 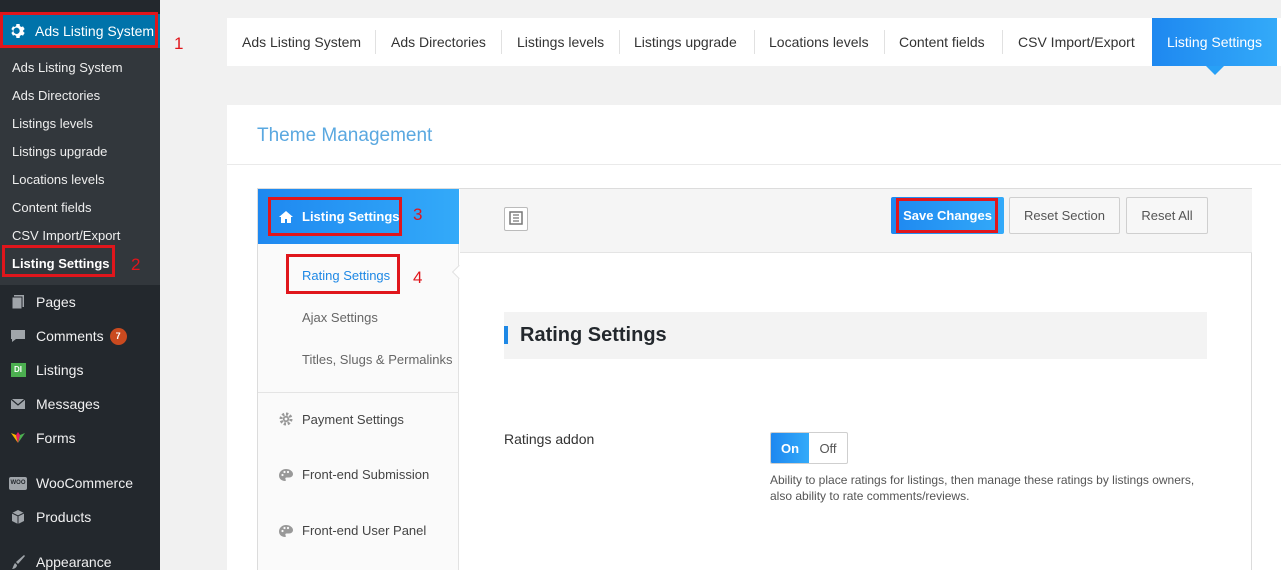 What do you see at coordinates (18, 561) in the screenshot?
I see `paintbrush-icon` at bounding box center [18, 561].